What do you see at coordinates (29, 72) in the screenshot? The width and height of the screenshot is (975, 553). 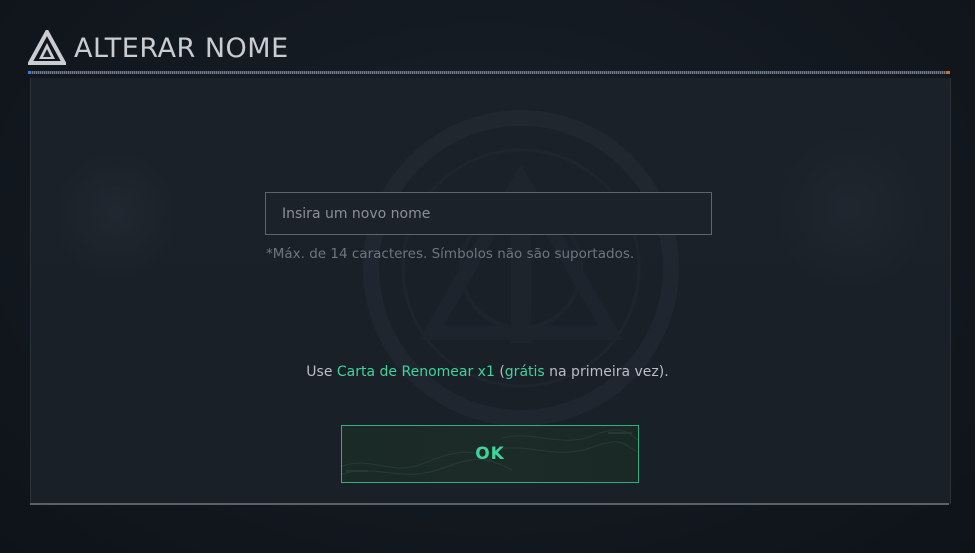 I see `divider-accent-left` at bounding box center [29, 72].